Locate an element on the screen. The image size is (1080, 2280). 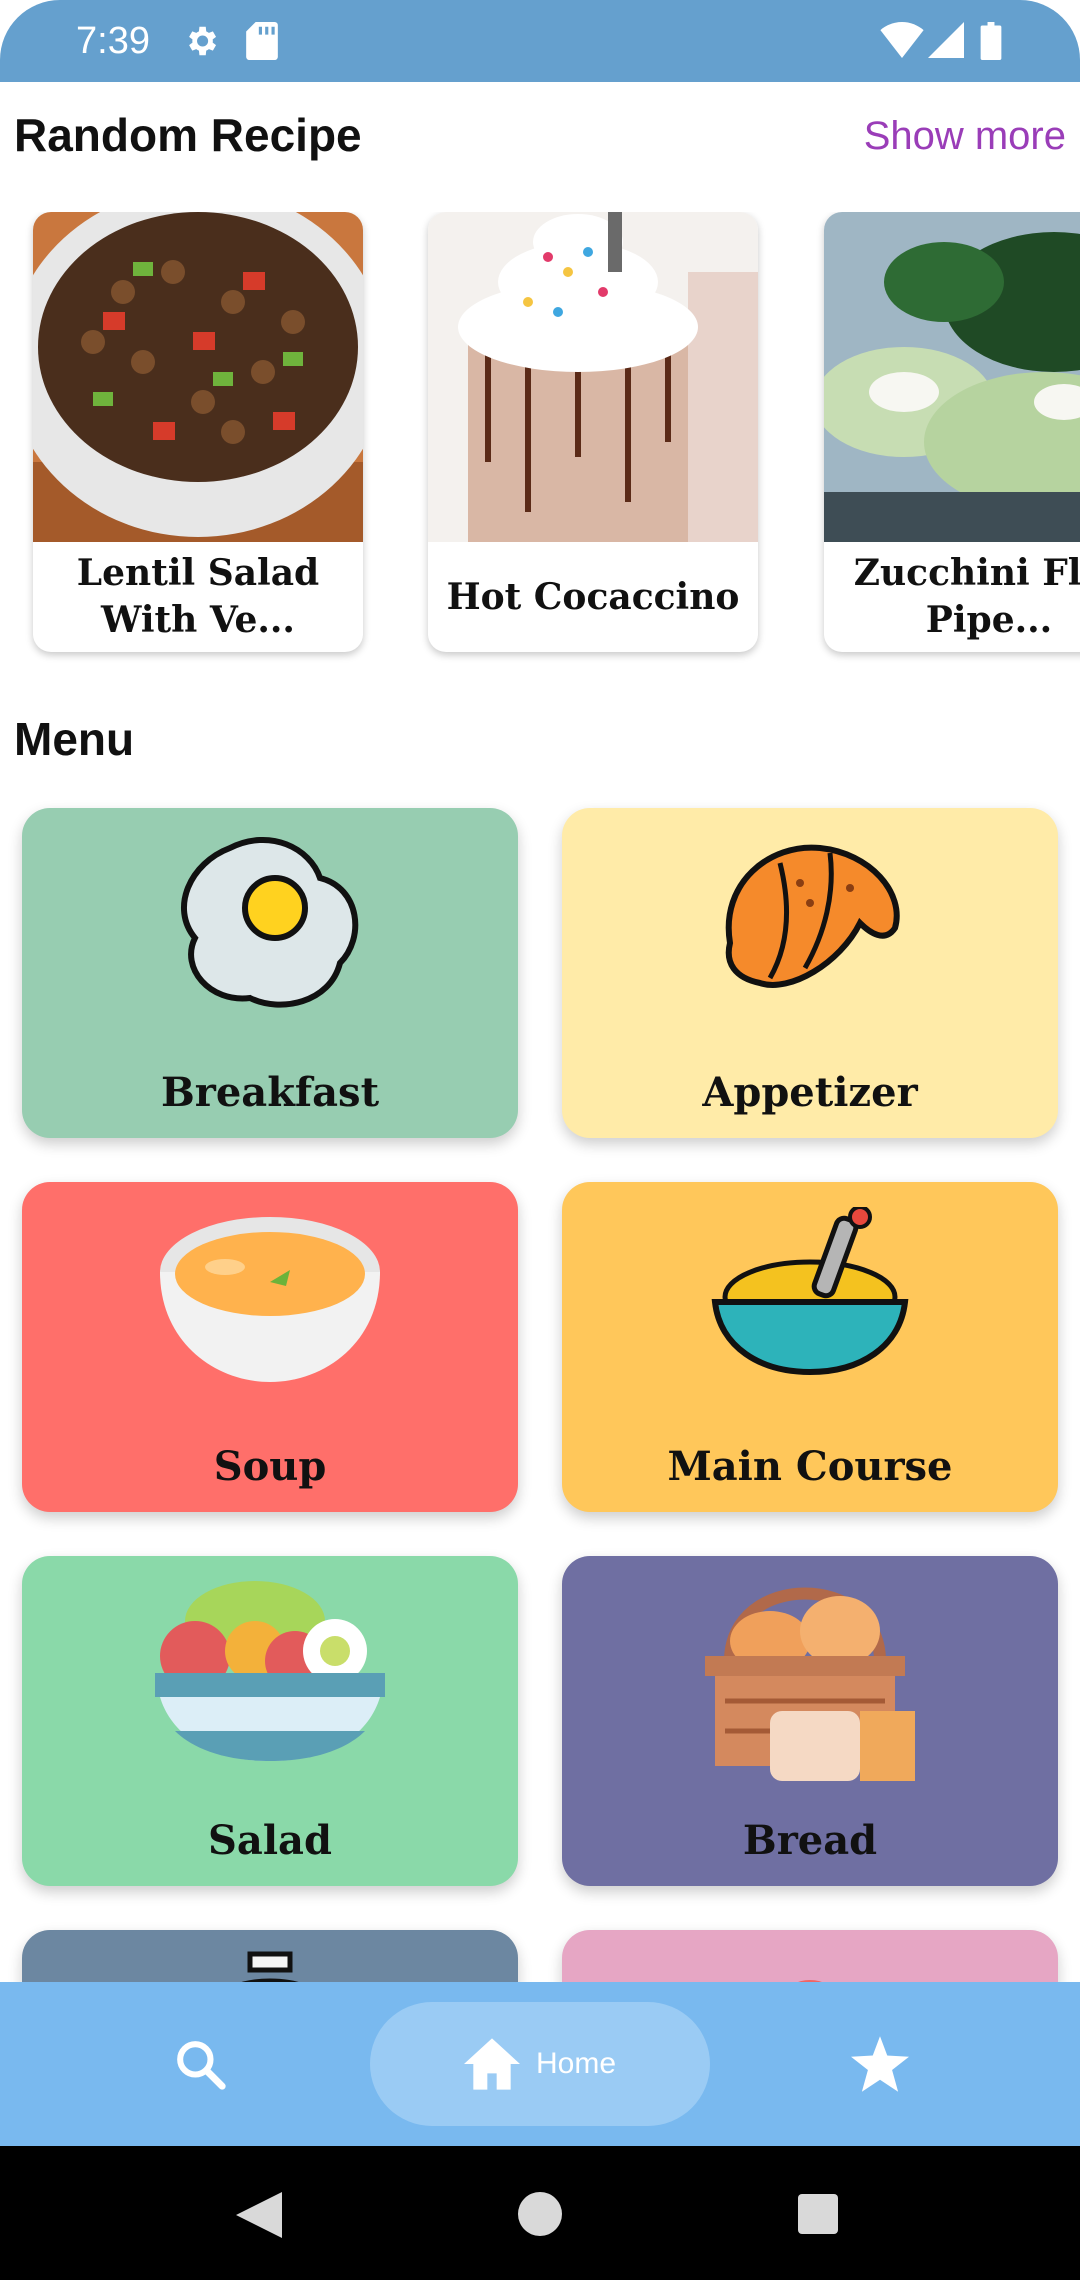
menu-card-appetizer: Appetizer is located at coordinates (810, 973).